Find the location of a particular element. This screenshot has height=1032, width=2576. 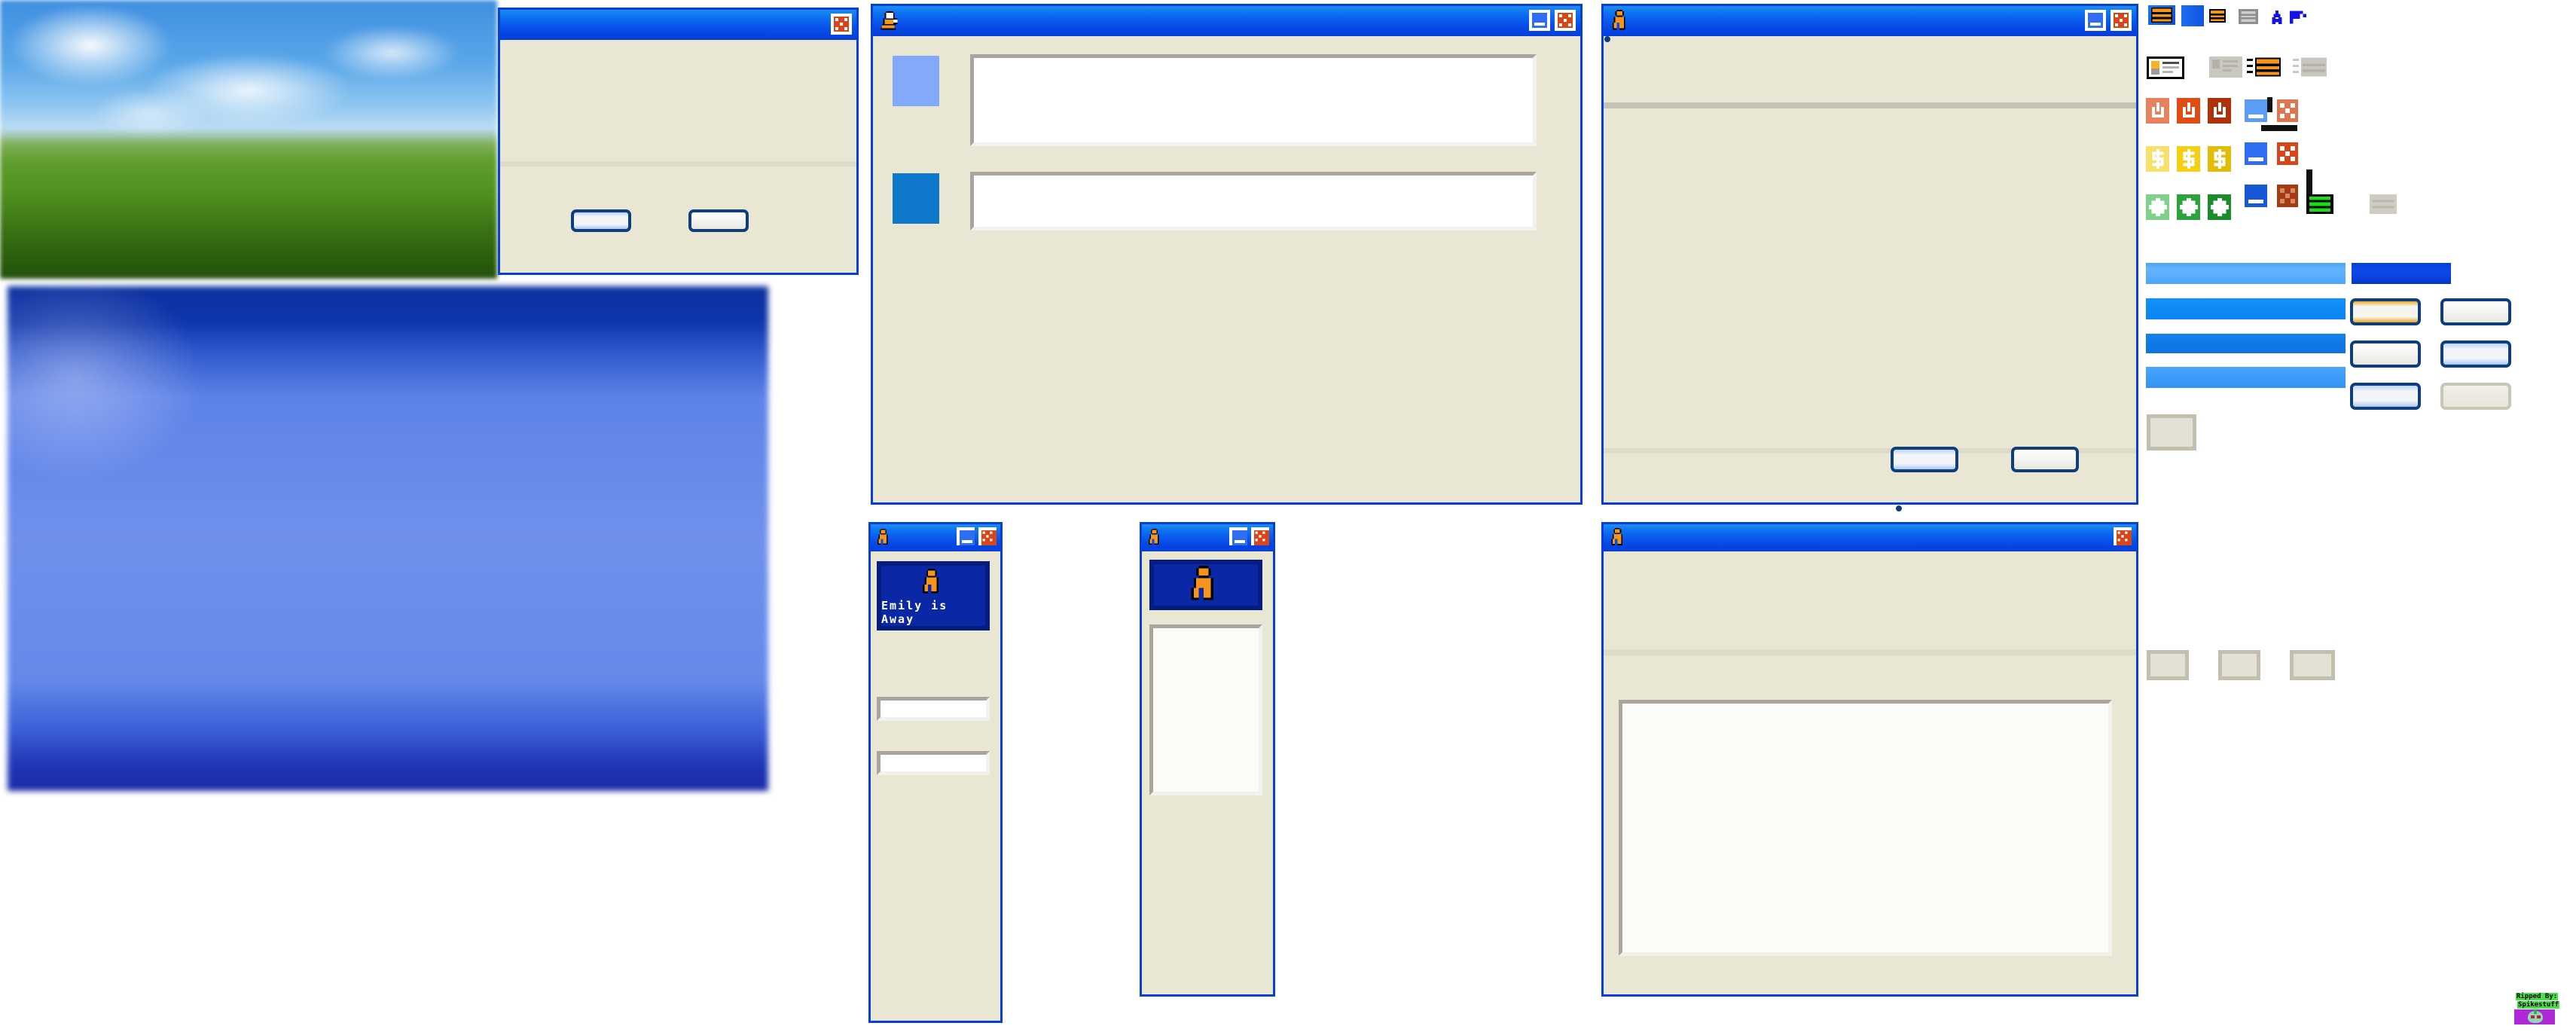

away-splash-window-controls is located at coordinates (977, 536).